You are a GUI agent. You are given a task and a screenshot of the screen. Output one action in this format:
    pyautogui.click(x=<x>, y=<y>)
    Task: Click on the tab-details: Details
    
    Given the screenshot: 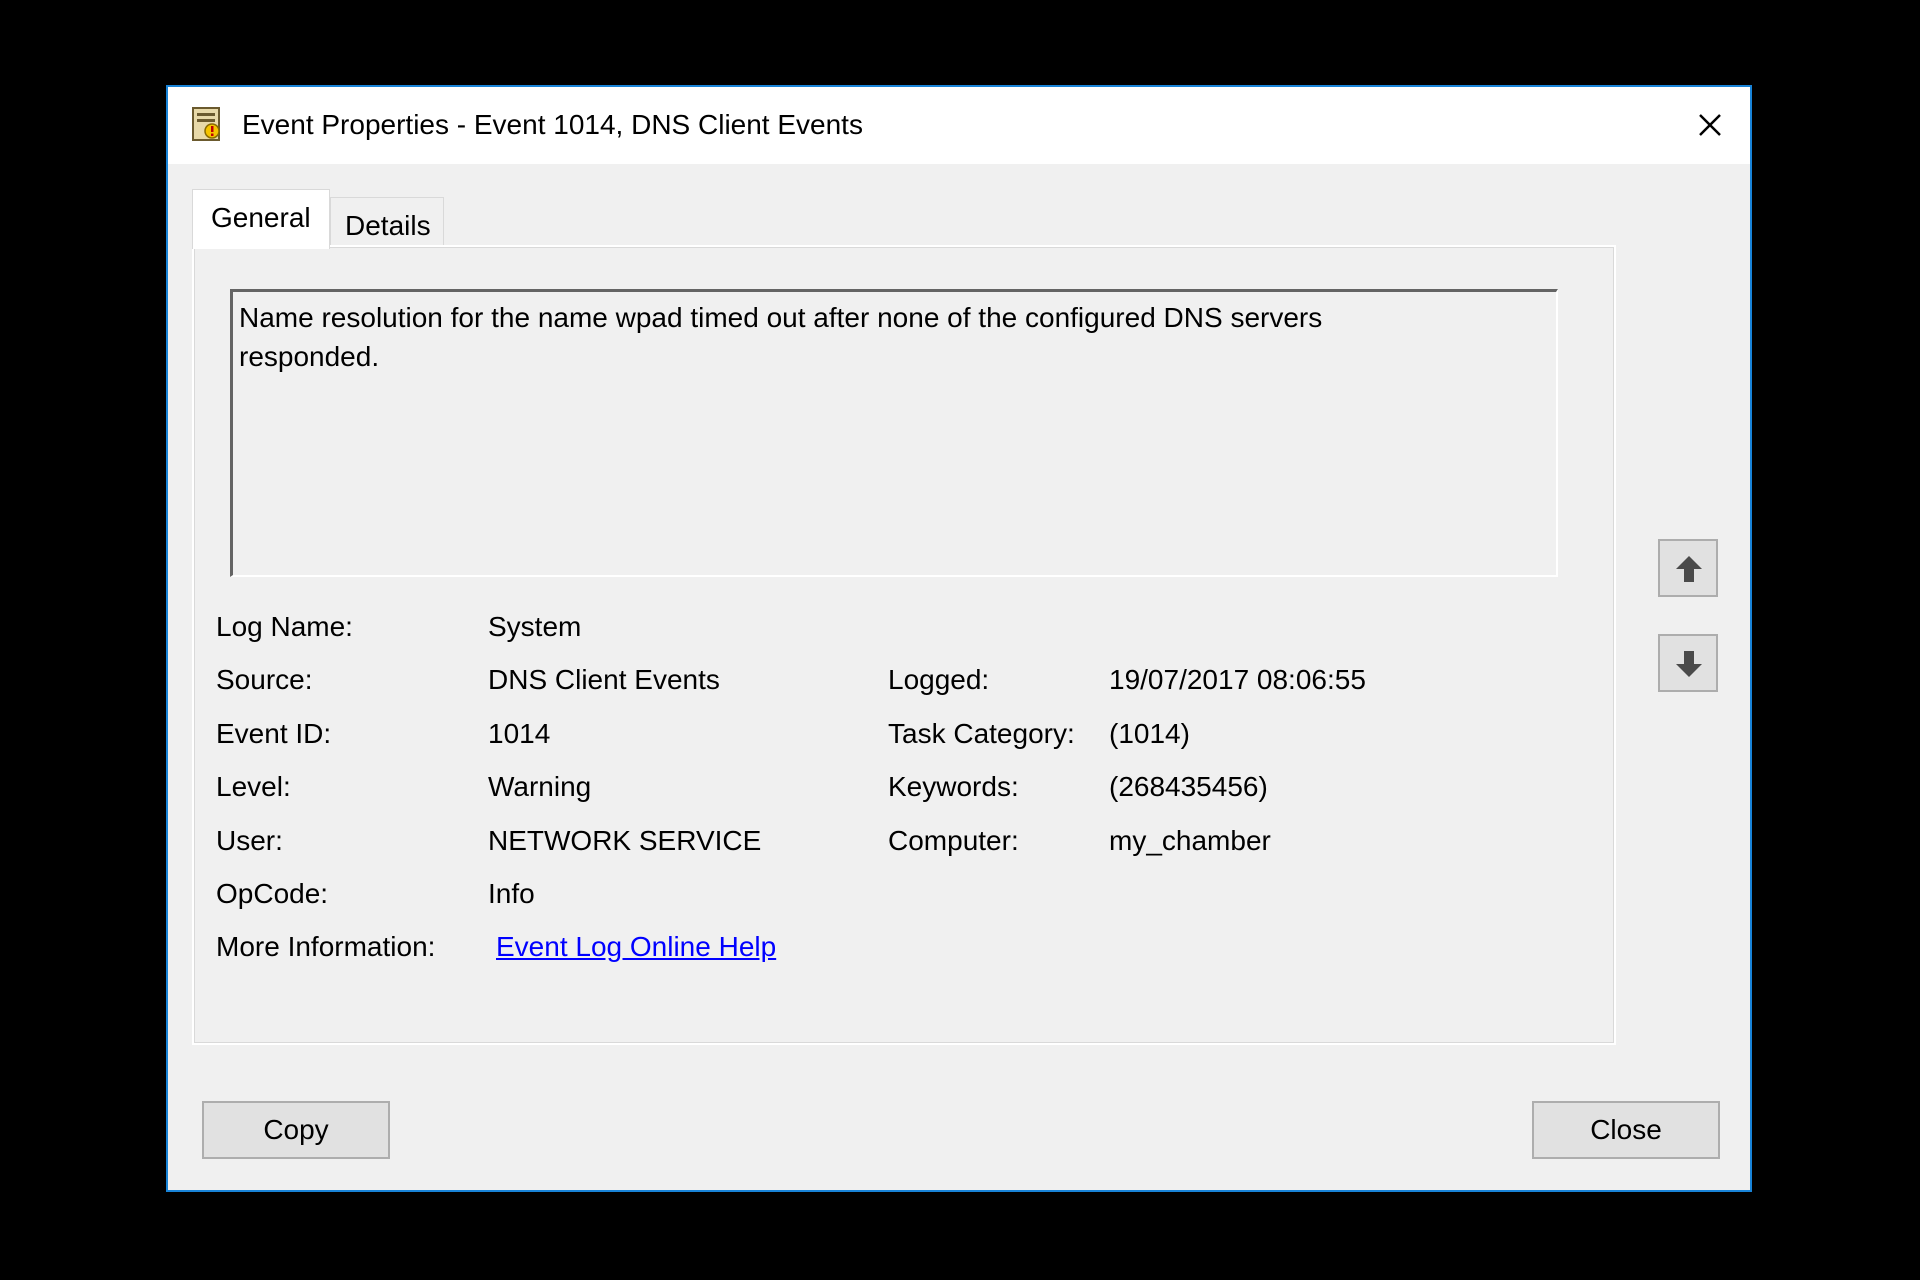 What is the action you would take?
    pyautogui.click(x=387, y=223)
    